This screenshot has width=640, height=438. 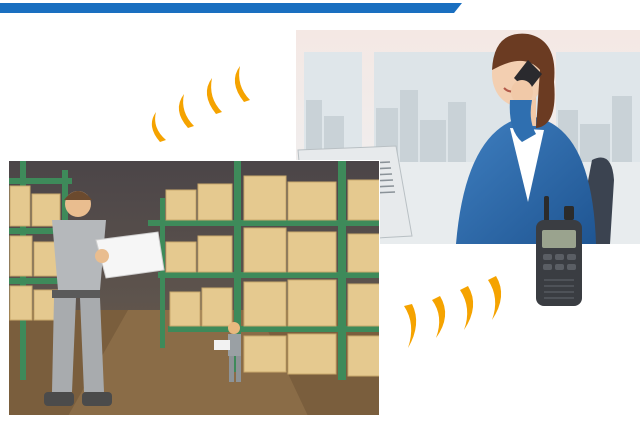 What do you see at coordinates (231, 6) in the screenshot?
I see `top-banner` at bounding box center [231, 6].